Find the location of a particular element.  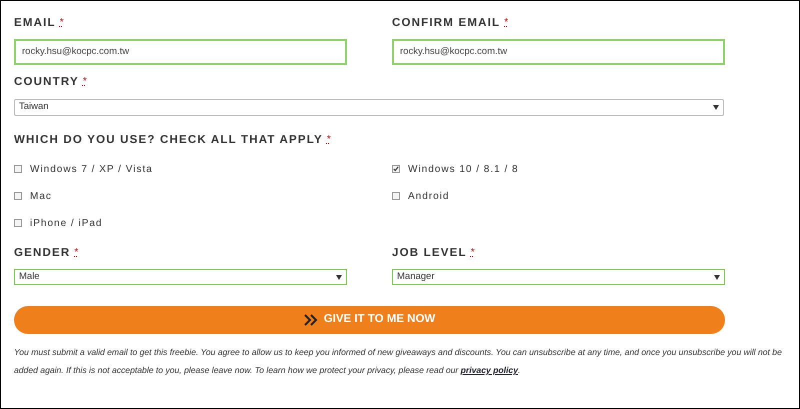

checkbox-label: iPhone / iPad is located at coordinates (66, 223).